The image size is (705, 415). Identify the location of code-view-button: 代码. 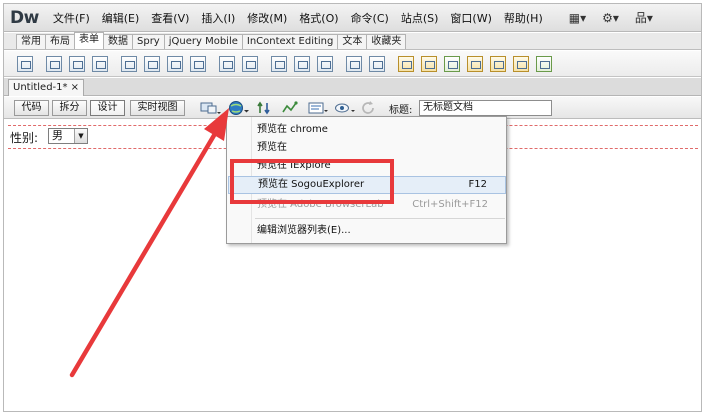
(31, 108).